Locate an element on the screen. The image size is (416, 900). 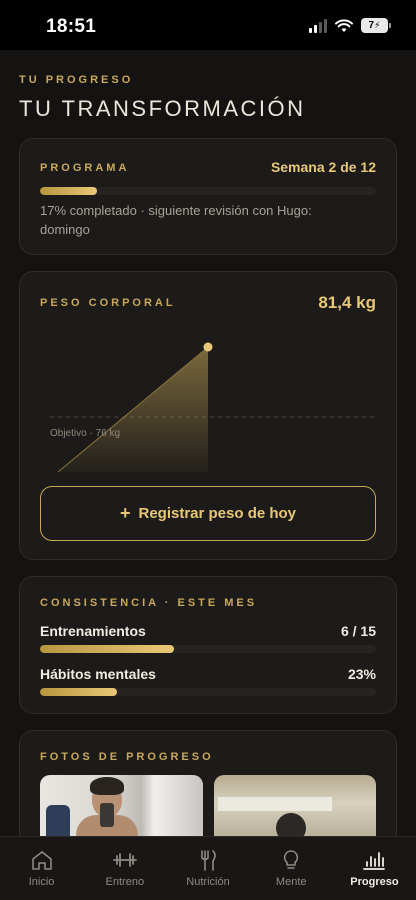
mental-habits-progress-fill is located at coordinates (79, 692).